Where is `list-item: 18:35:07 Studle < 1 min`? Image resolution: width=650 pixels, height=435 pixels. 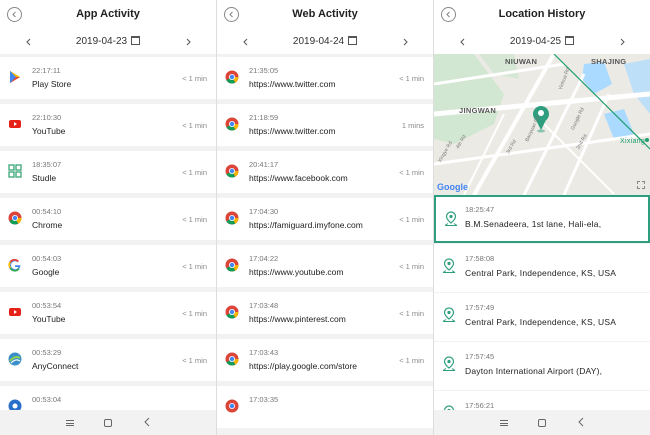
list-item: 18:35:07 Studle < 1 min is located at coordinates (108, 172).